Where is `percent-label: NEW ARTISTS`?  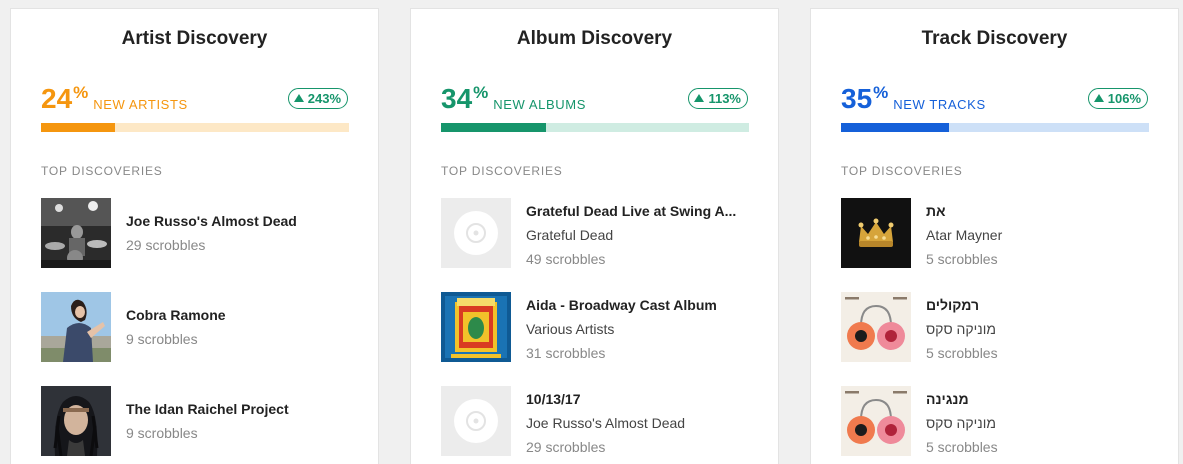 percent-label: NEW ARTISTS is located at coordinates (140, 104).